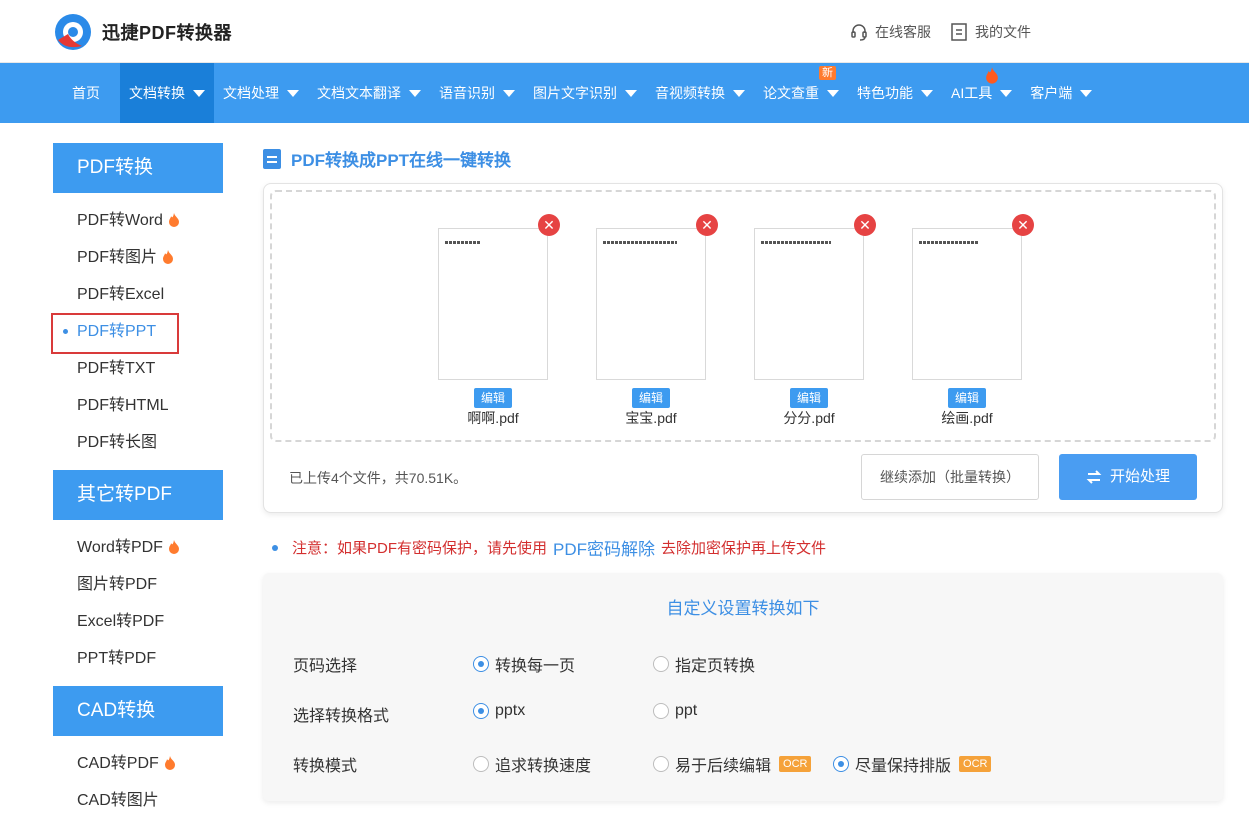 The image size is (1249, 828). Describe the element at coordinates (743, 608) in the screenshot. I see `settings-title: 自定义设置转换如下` at that location.